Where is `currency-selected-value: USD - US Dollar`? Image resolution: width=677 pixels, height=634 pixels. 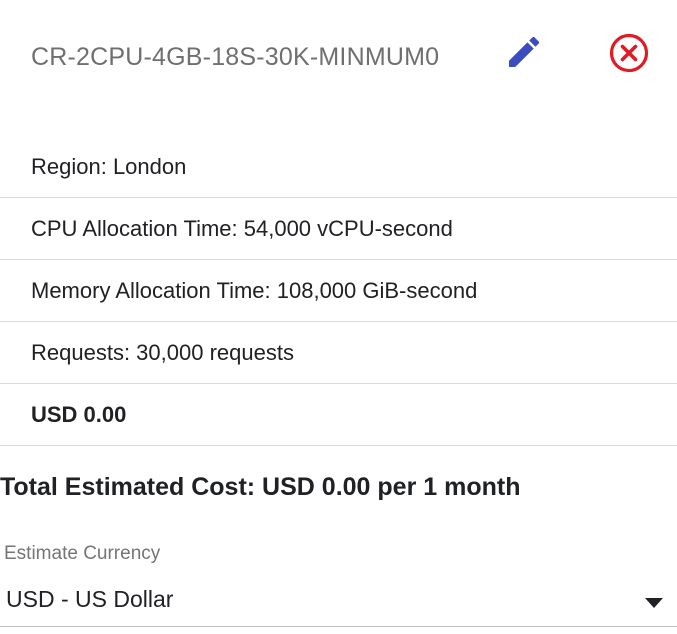
currency-selected-value: USD - US Dollar is located at coordinates (90, 599).